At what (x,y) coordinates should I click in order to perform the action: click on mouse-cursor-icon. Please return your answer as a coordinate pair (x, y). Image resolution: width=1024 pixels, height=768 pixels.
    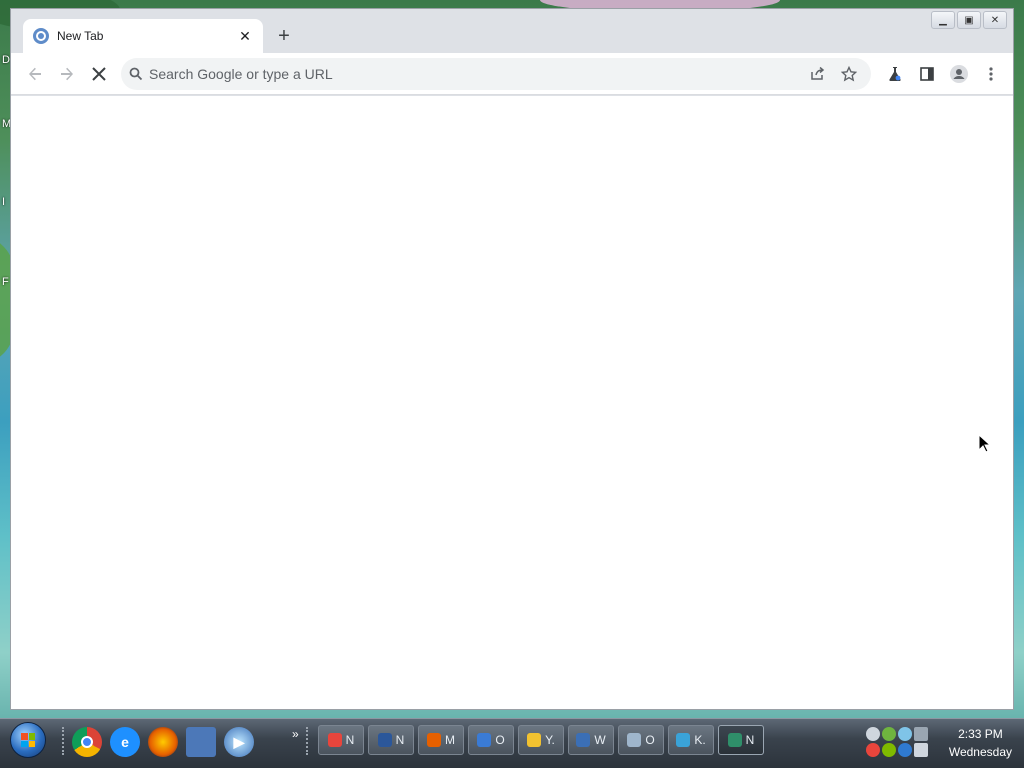
    Looking at the image, I should click on (984, 443).